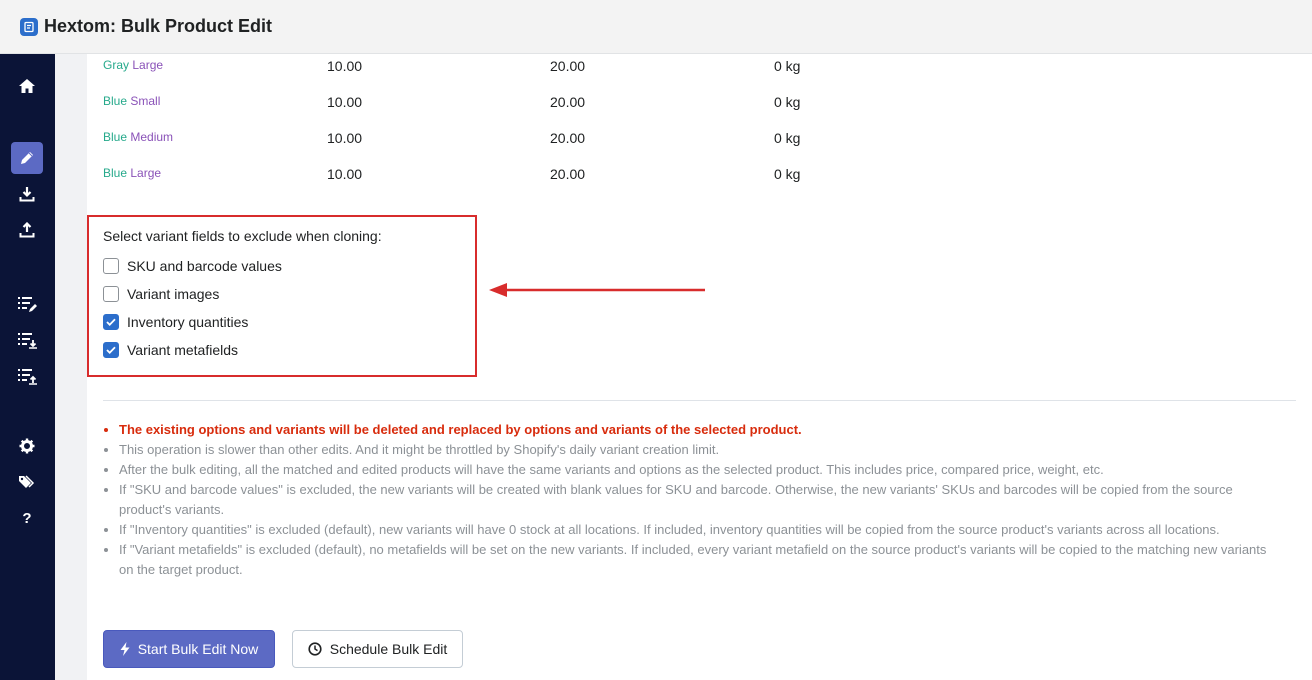 Image resolution: width=1312 pixels, height=680 pixels. I want to click on list-download-icon, so click(27, 341).